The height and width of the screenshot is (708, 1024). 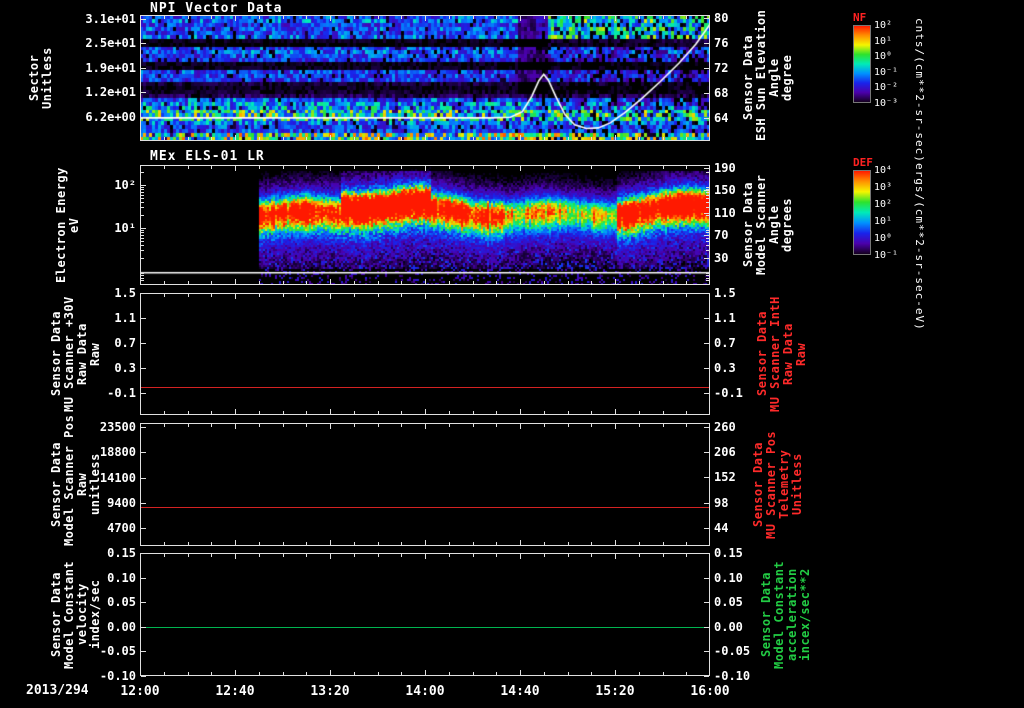 I want to click on y-tick-label: 98, so click(x=721, y=503).